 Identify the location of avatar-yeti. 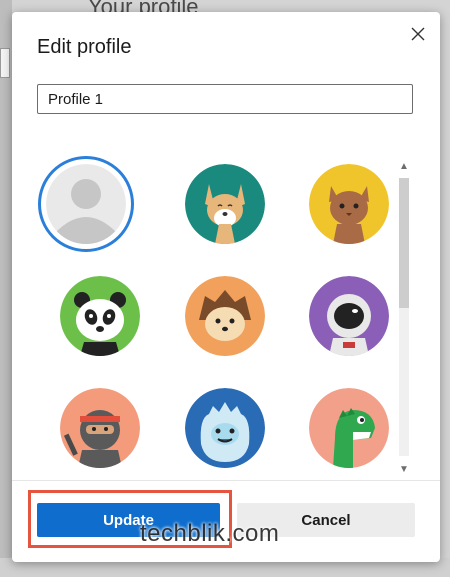
(225, 428).